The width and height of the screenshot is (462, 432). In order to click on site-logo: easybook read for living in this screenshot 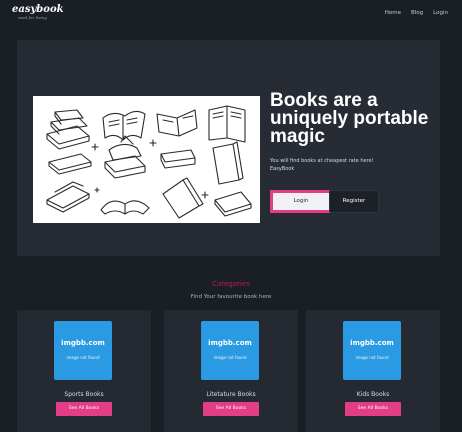, I will do `click(38, 12)`.